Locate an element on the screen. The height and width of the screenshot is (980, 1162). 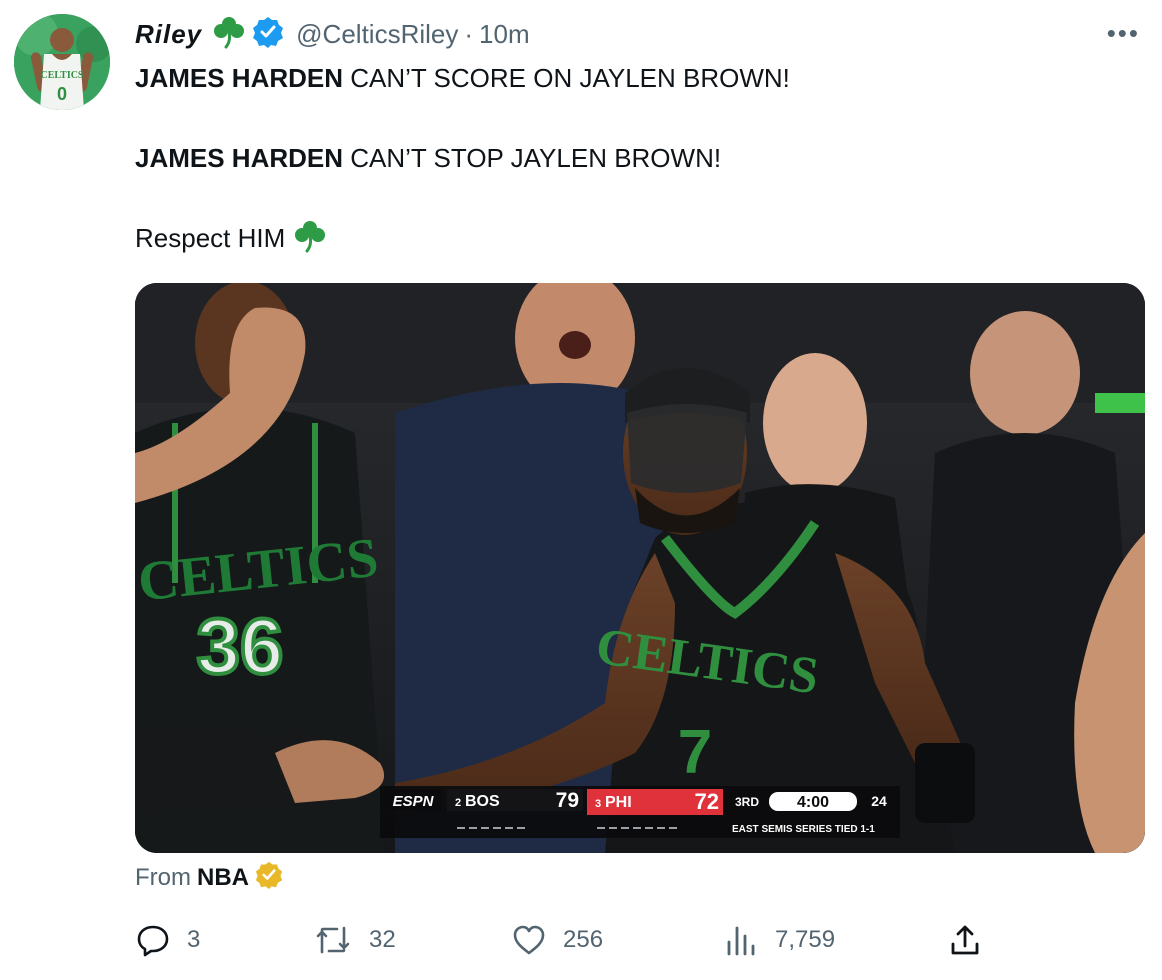
tweet-line-3-text: Respect HIM is located at coordinates (210, 238).